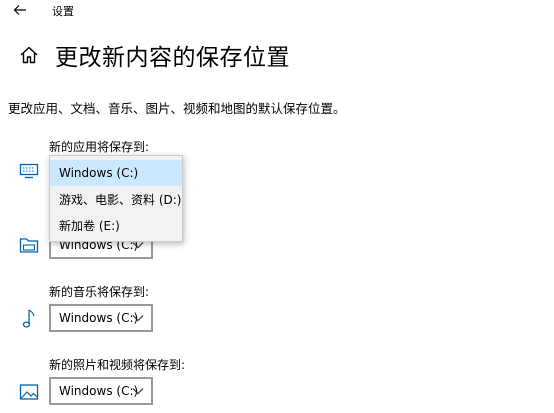 The height and width of the screenshot is (413, 554). Describe the element at coordinates (29, 55) in the screenshot. I see `home-icon` at that location.